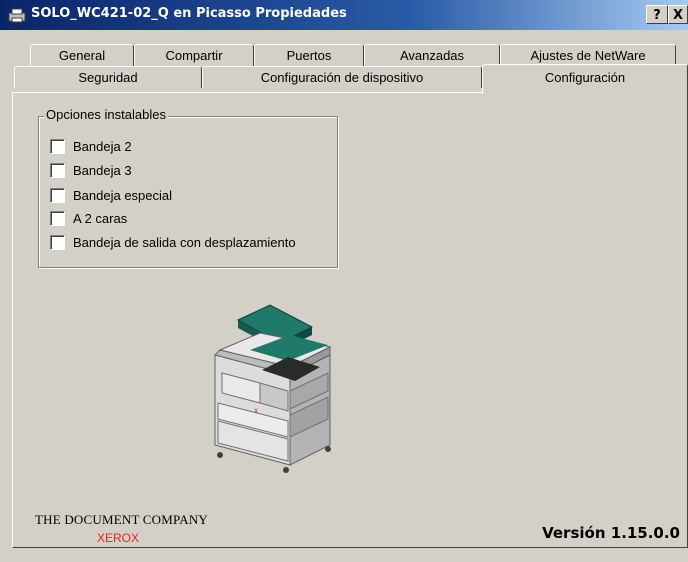 The height and width of the screenshot is (562, 688). I want to click on tab-configuracion-dispositivo: Configuración de dispositivo, so click(342, 77).